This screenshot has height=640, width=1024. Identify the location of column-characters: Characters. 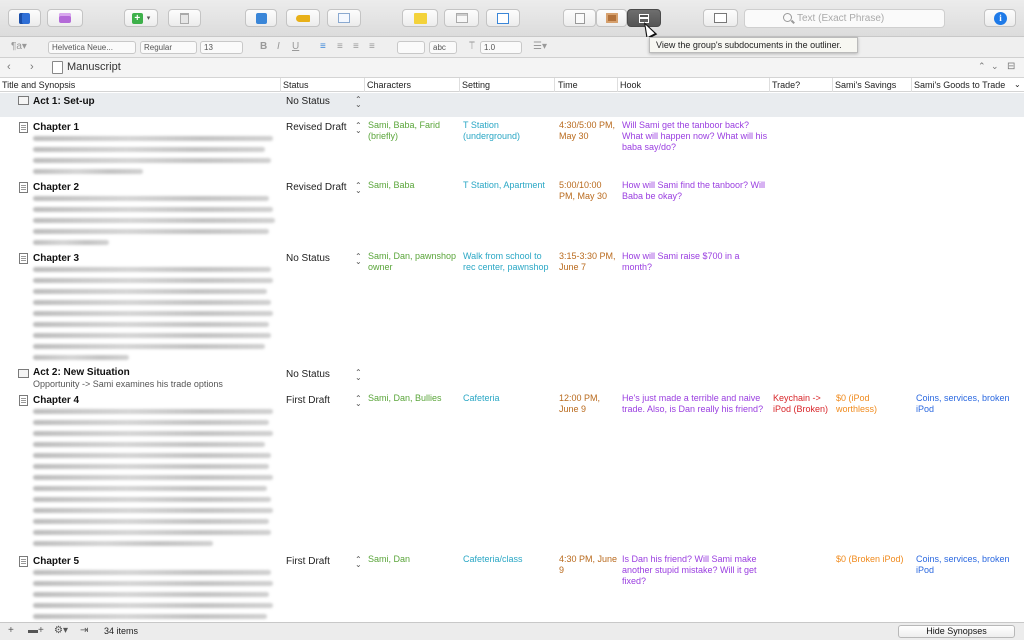
(389, 85).